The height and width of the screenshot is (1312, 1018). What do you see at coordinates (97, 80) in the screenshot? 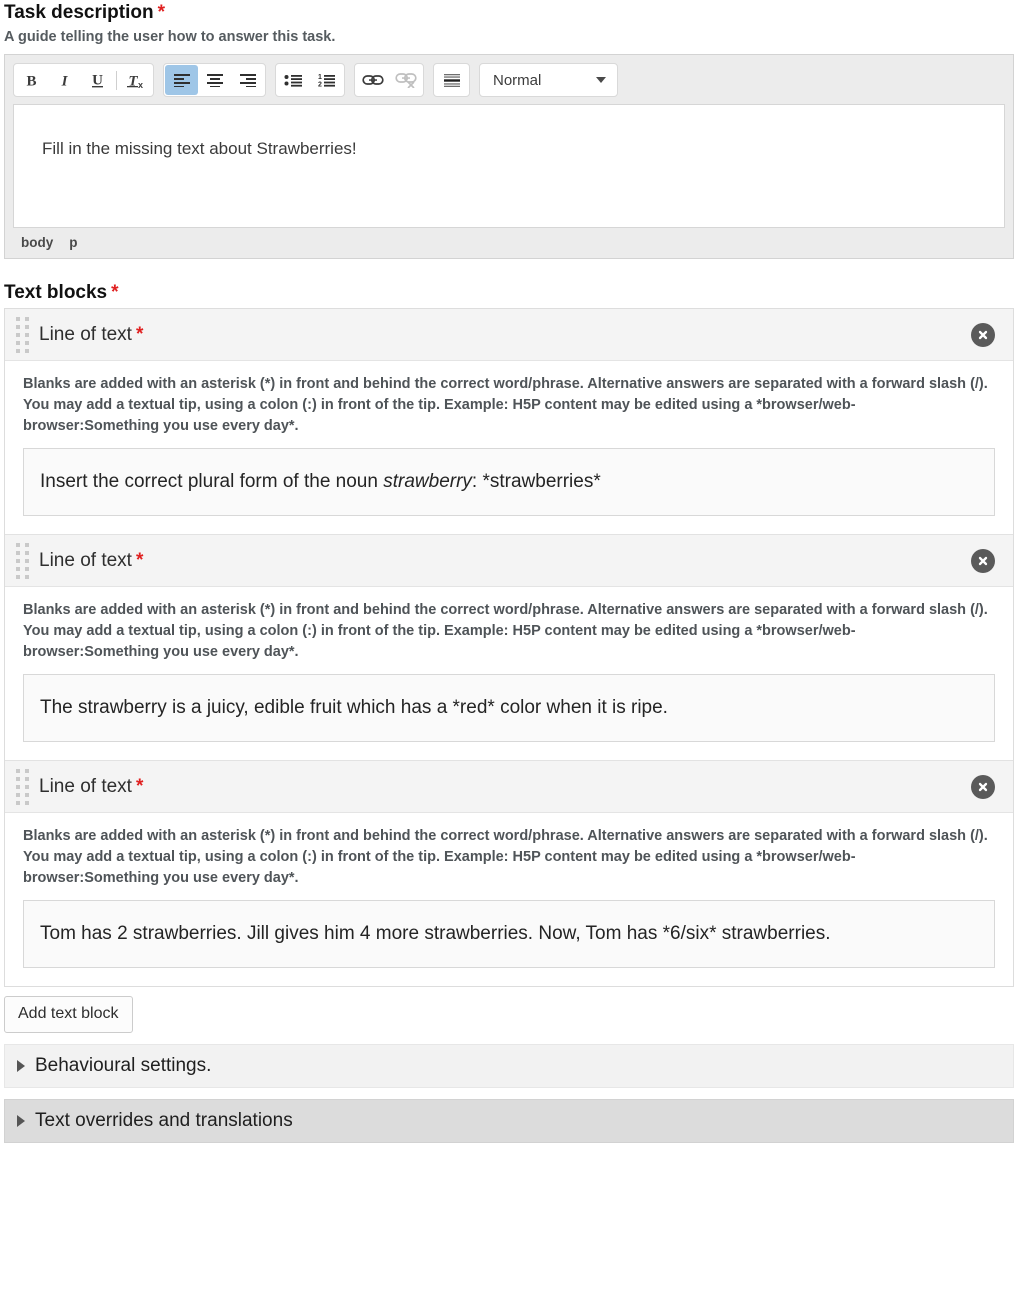
I see `underline-icon: U` at bounding box center [97, 80].